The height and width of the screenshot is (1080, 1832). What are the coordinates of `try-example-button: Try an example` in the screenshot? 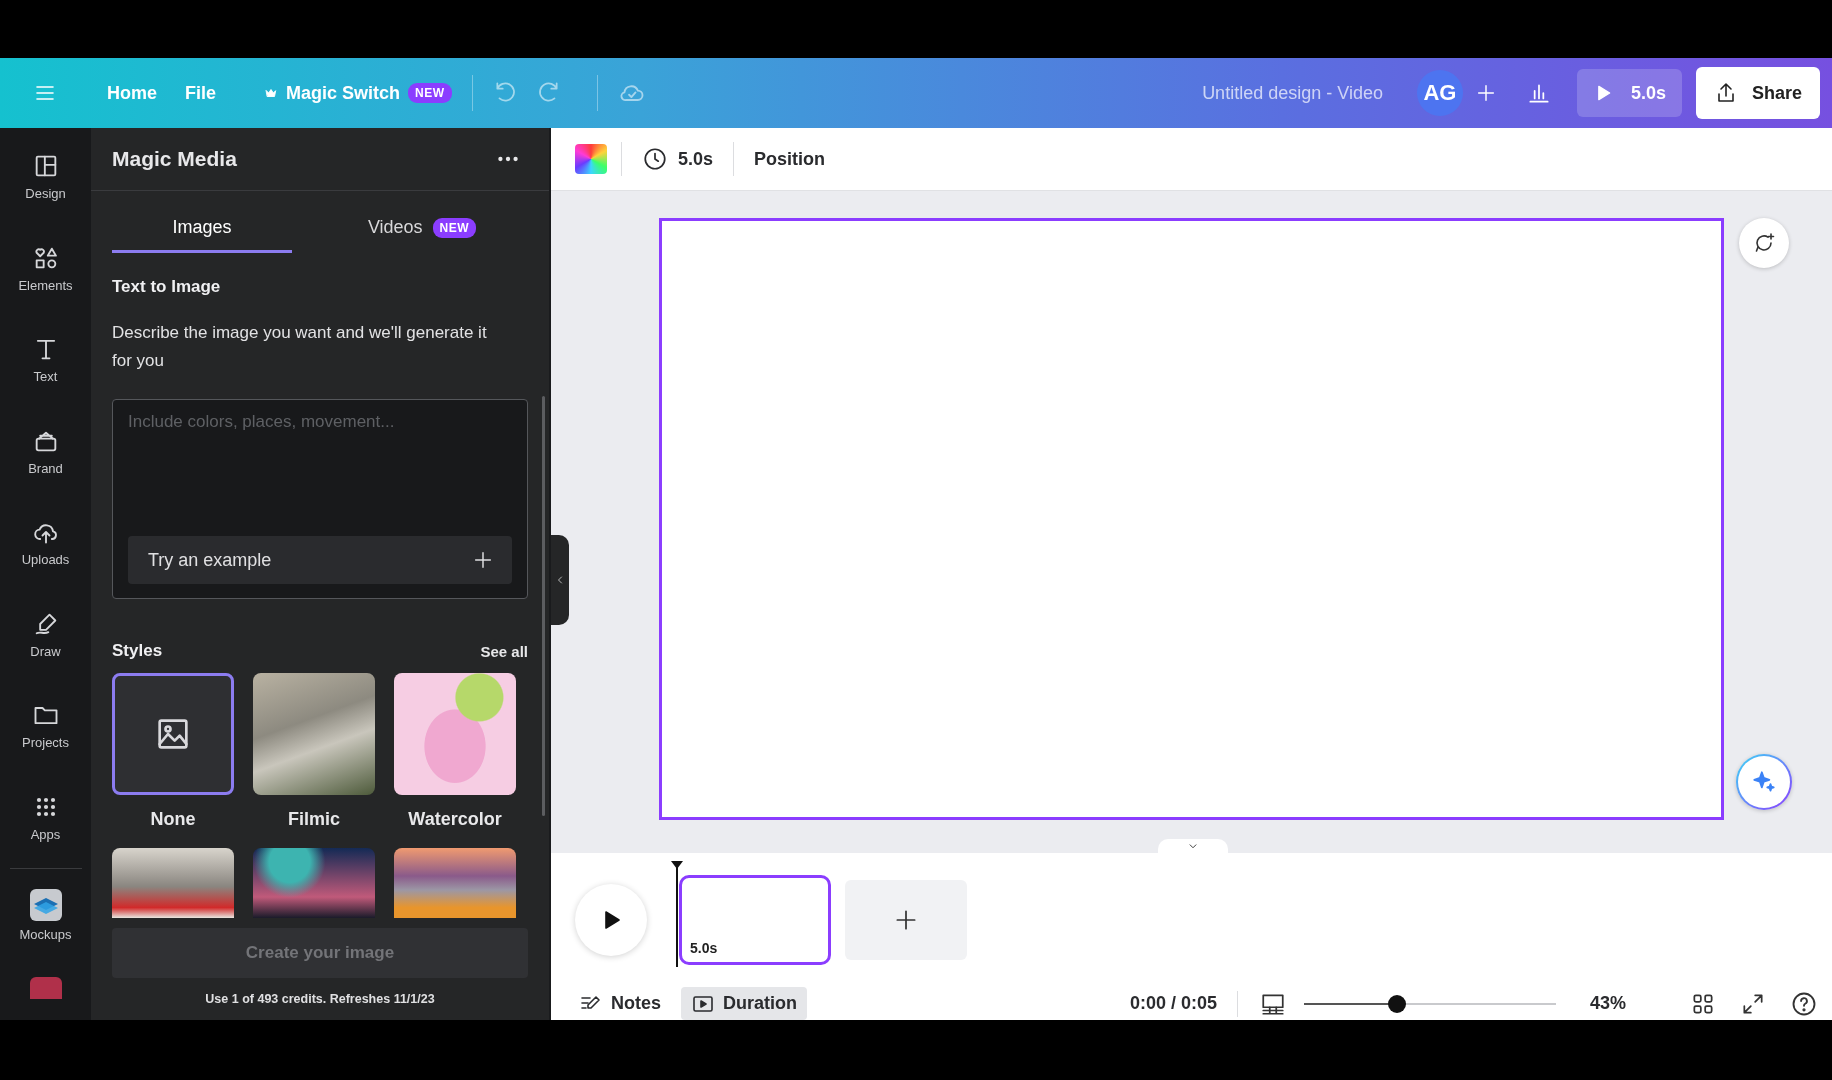 It's located at (320, 560).